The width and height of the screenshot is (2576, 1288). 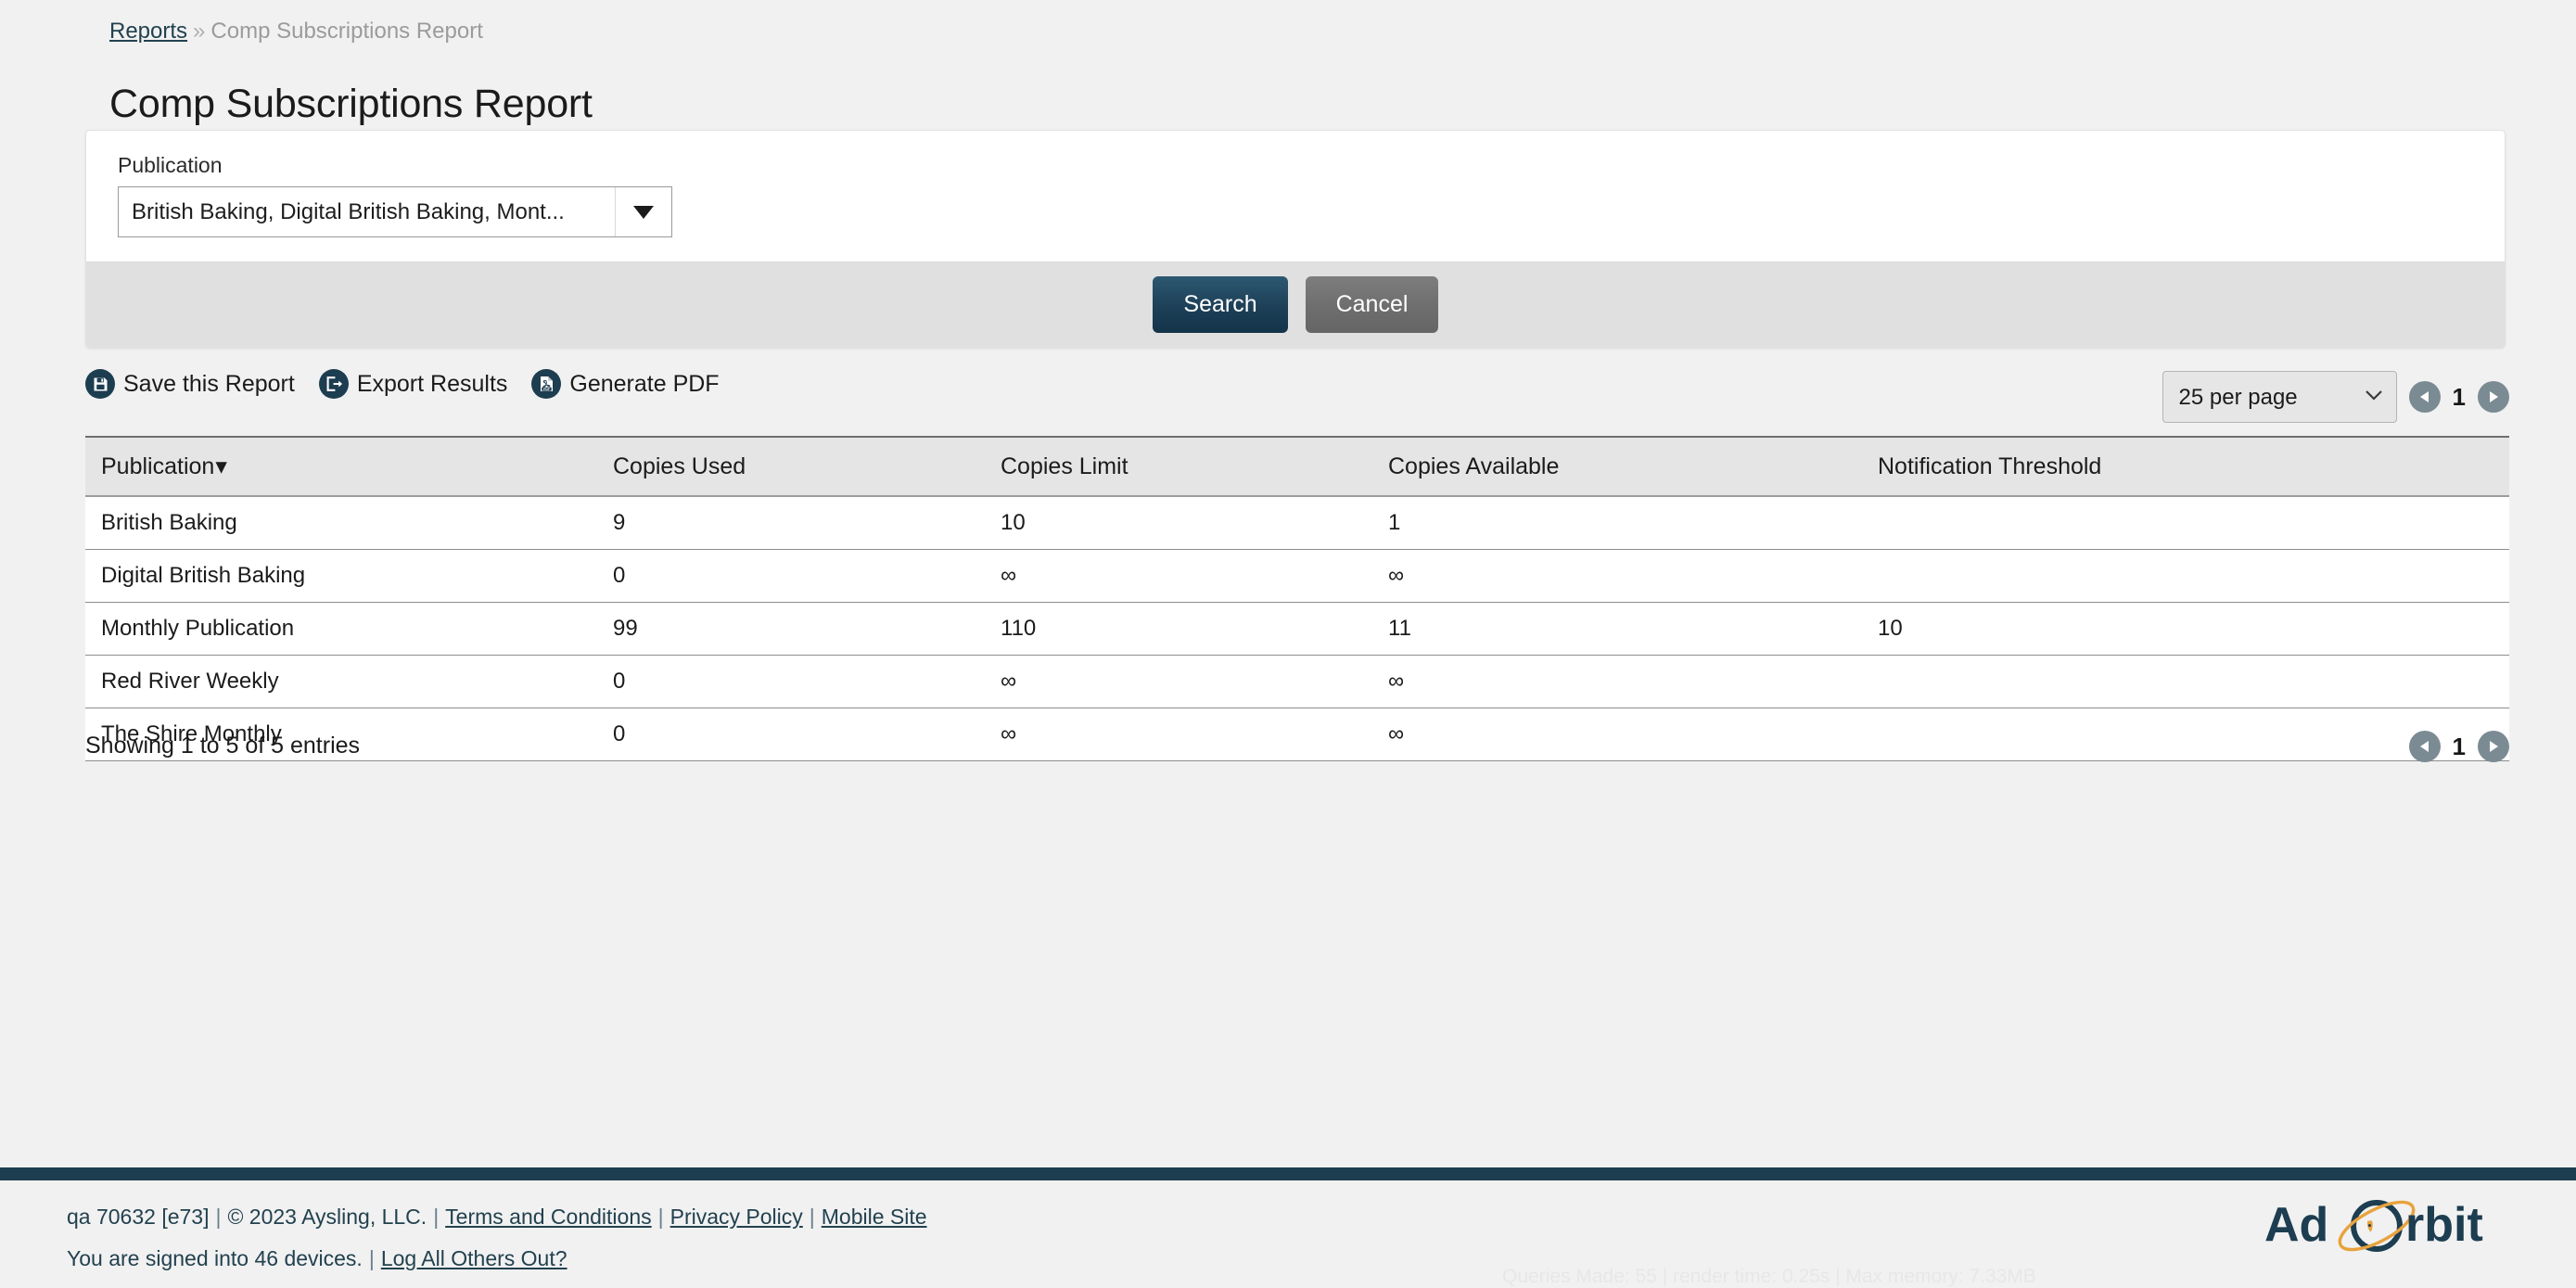 I want to click on breadcrumb-current: Comp Subscriptions Report, so click(x=346, y=32).